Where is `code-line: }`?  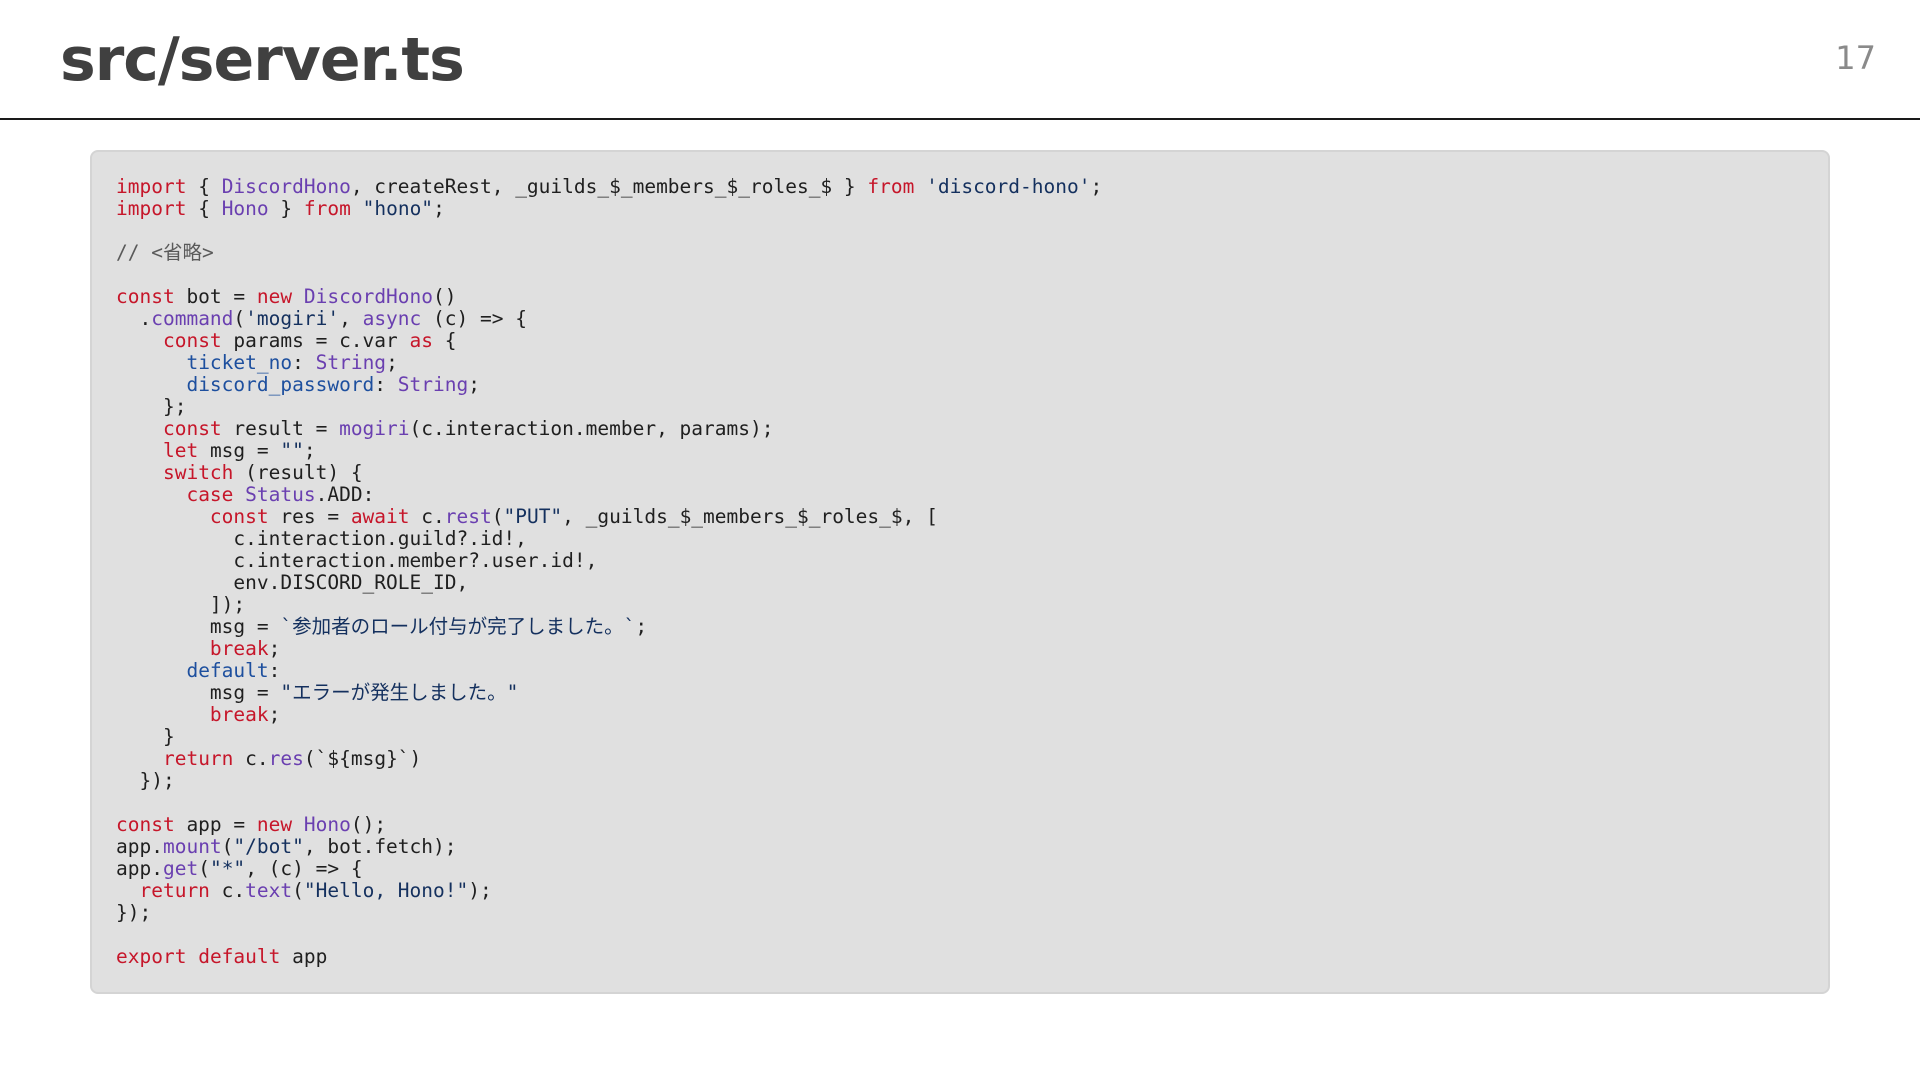 code-line: } is located at coordinates (960, 737).